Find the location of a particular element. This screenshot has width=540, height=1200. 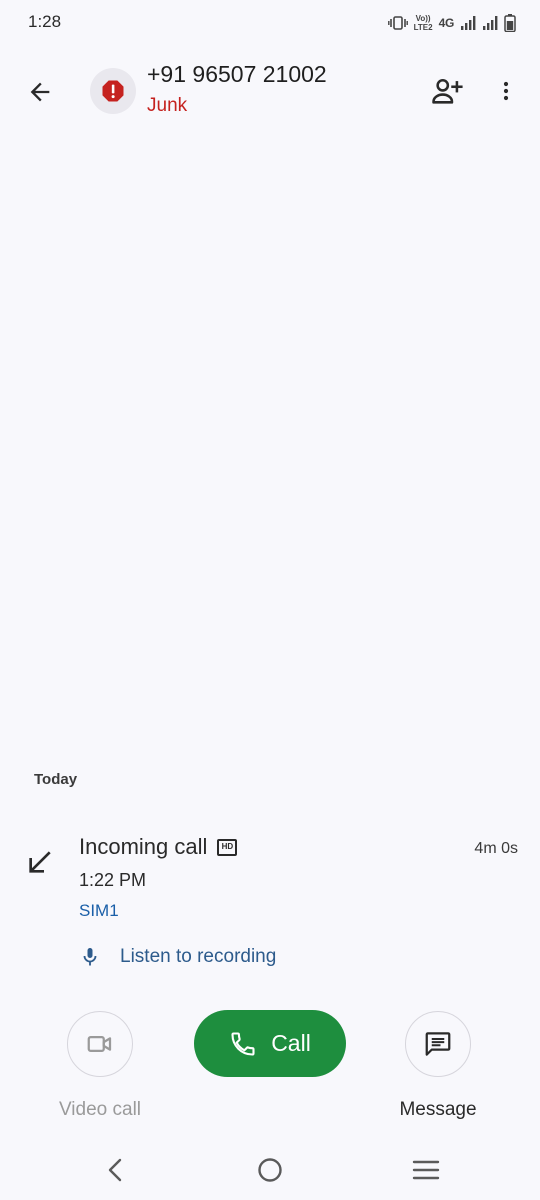

call-button: Call is located at coordinates (270, 1043).